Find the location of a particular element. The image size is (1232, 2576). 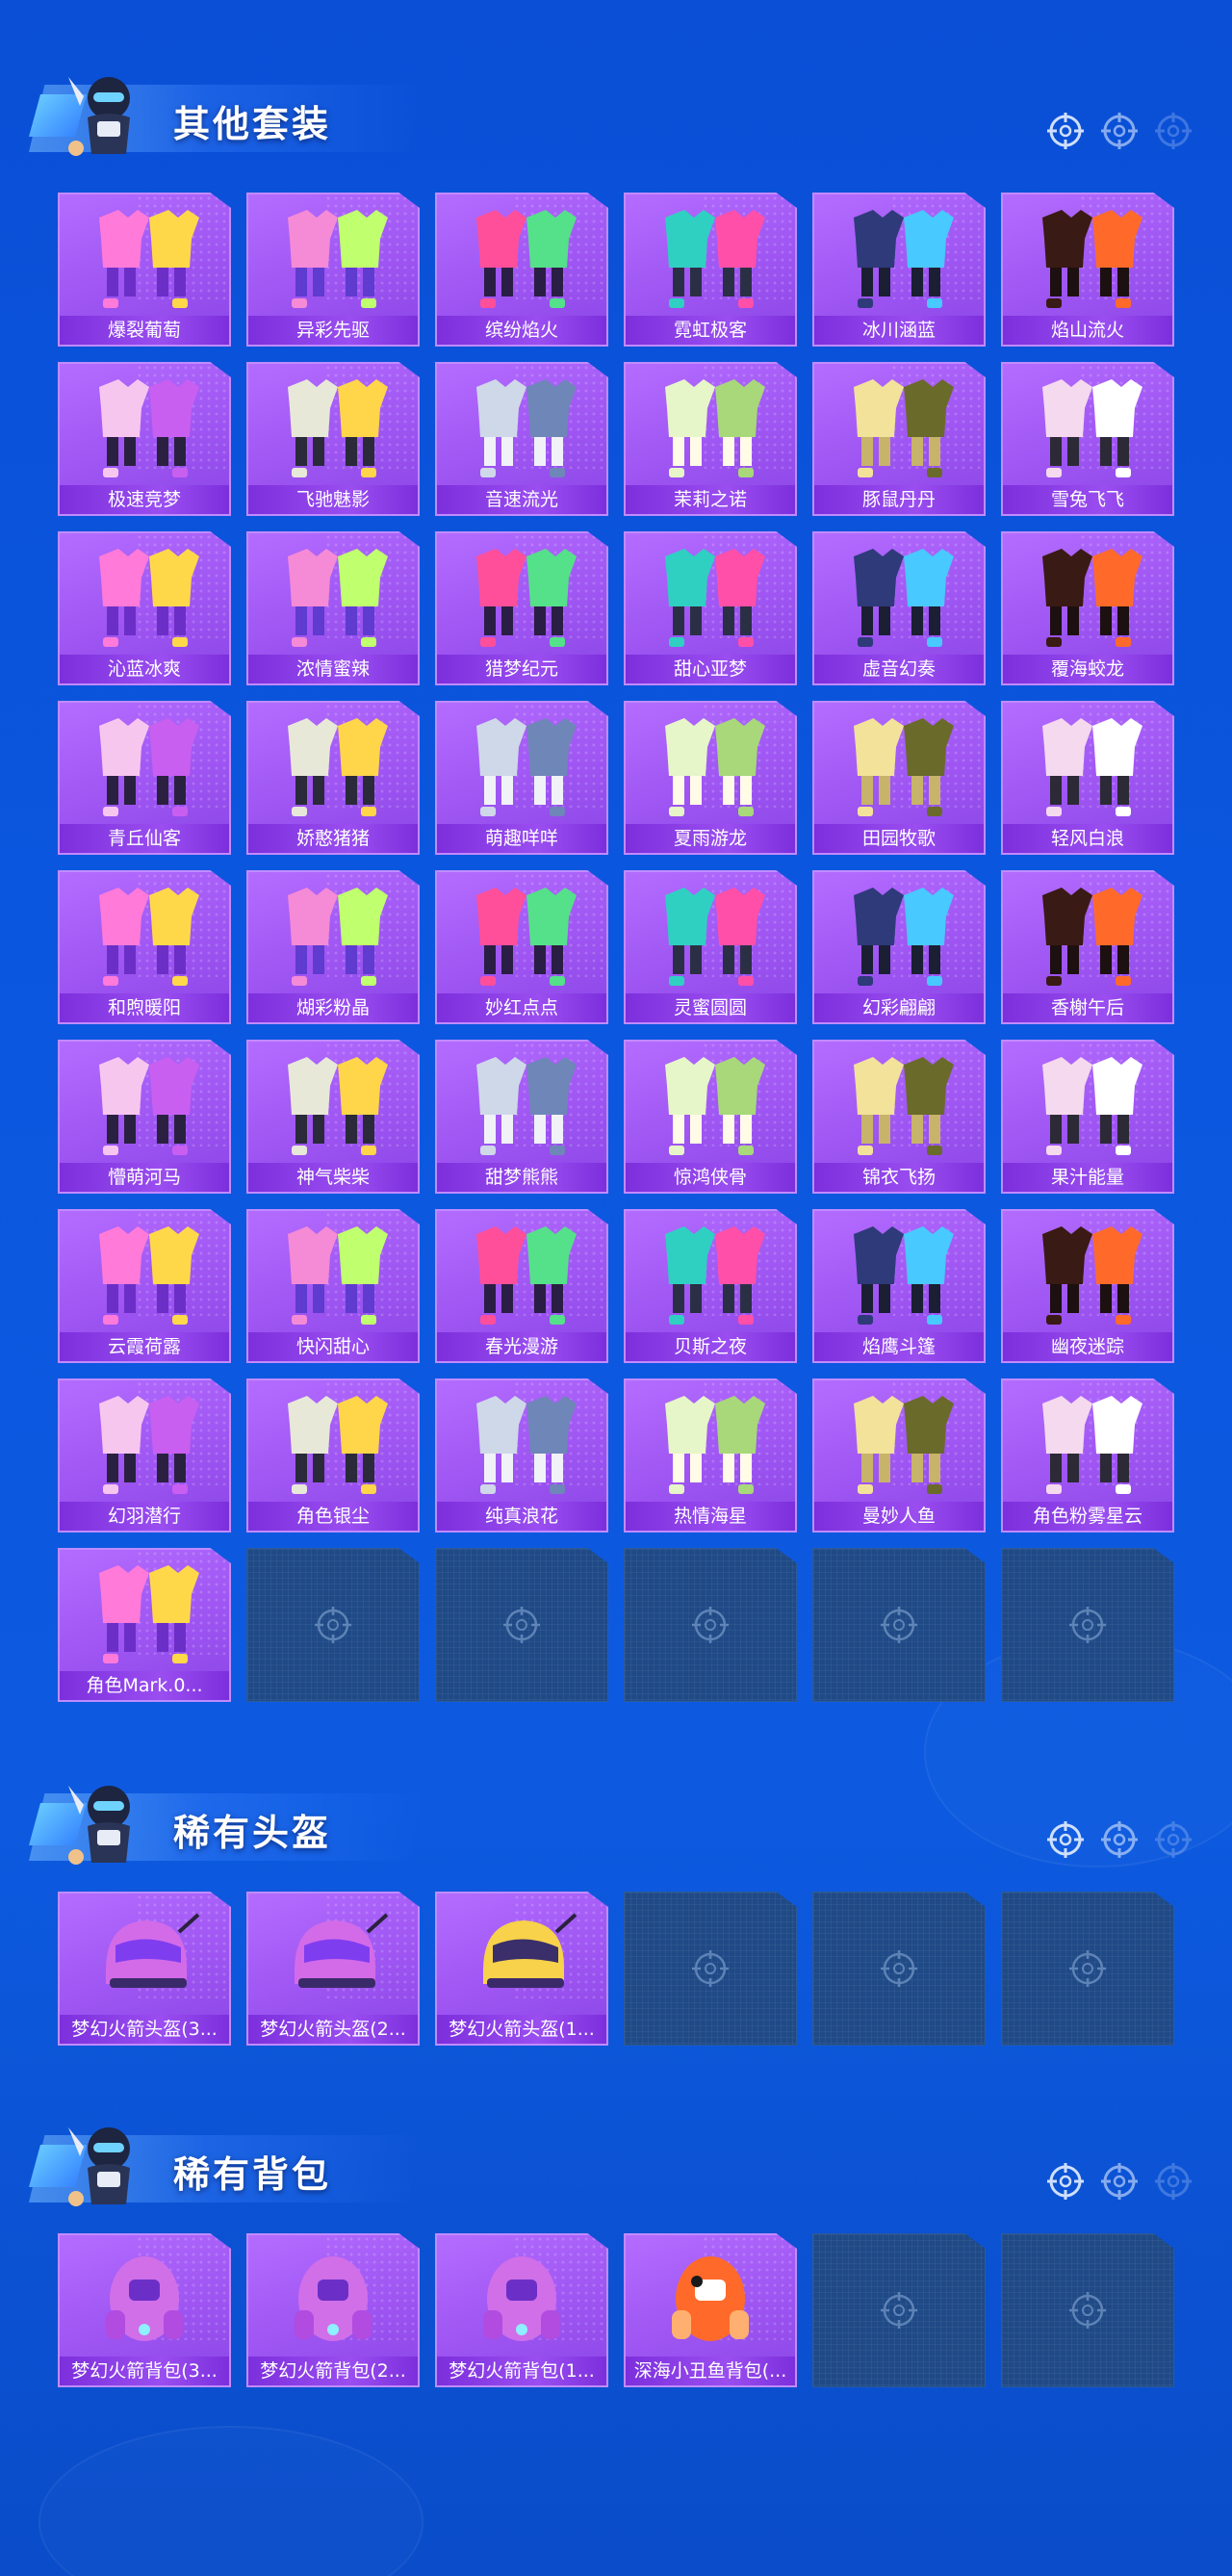

outfit-item-card: 娇憨猪猪 is located at coordinates (333, 778).